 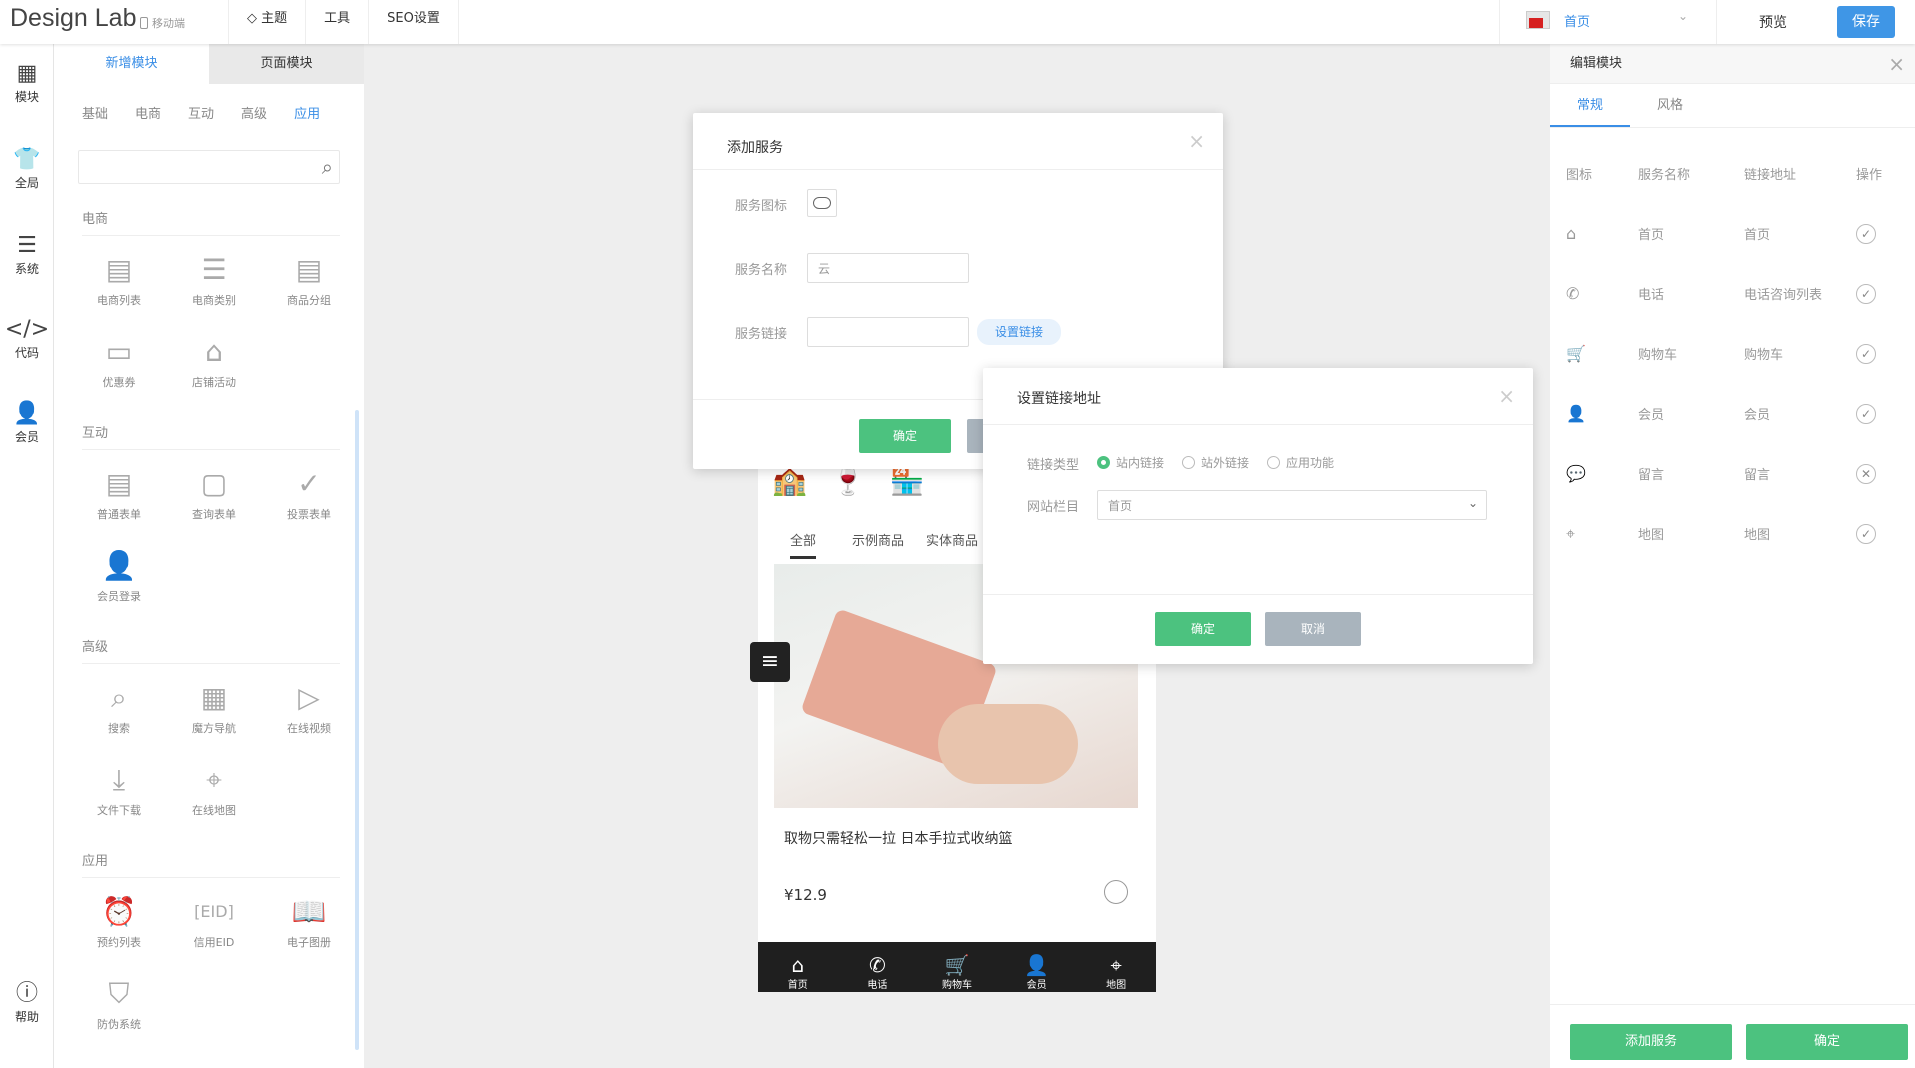 What do you see at coordinates (770, 662) in the screenshot?
I see `menu-icon: ≡` at bounding box center [770, 662].